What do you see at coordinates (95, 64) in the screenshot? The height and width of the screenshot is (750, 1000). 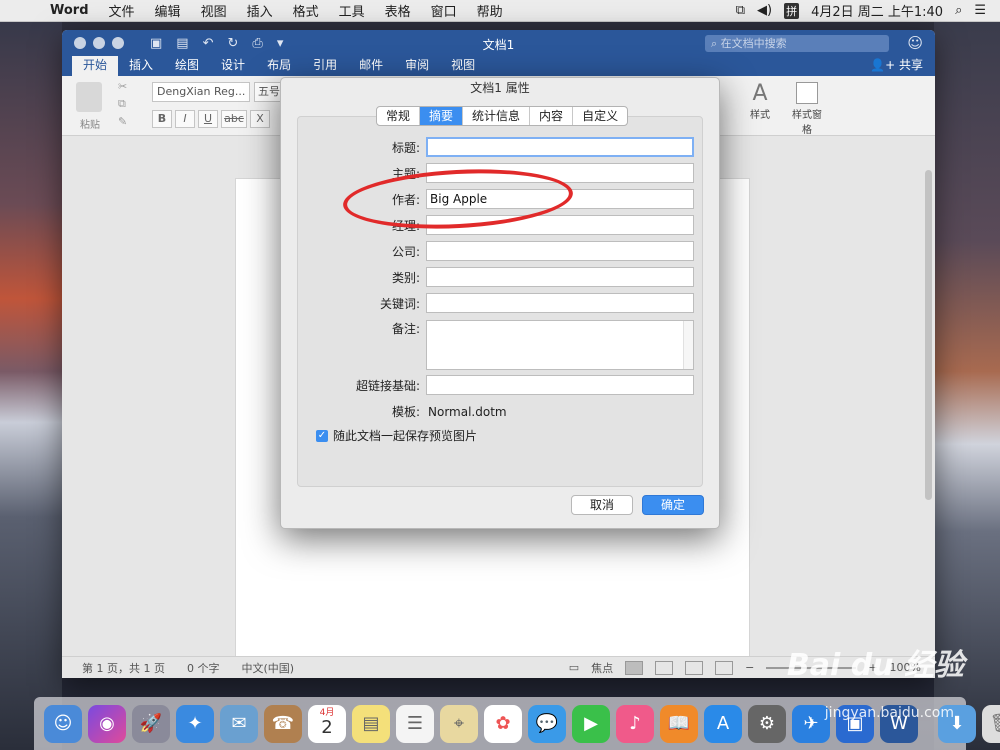 I see `tab-home: 开始` at bounding box center [95, 64].